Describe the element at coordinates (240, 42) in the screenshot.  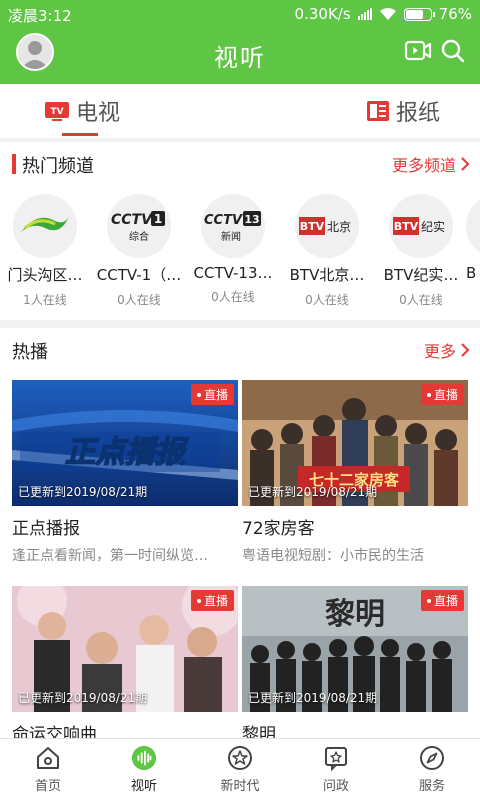
I see `app-header: 凌晨3:12 0.30K/s 76% 视听` at that location.